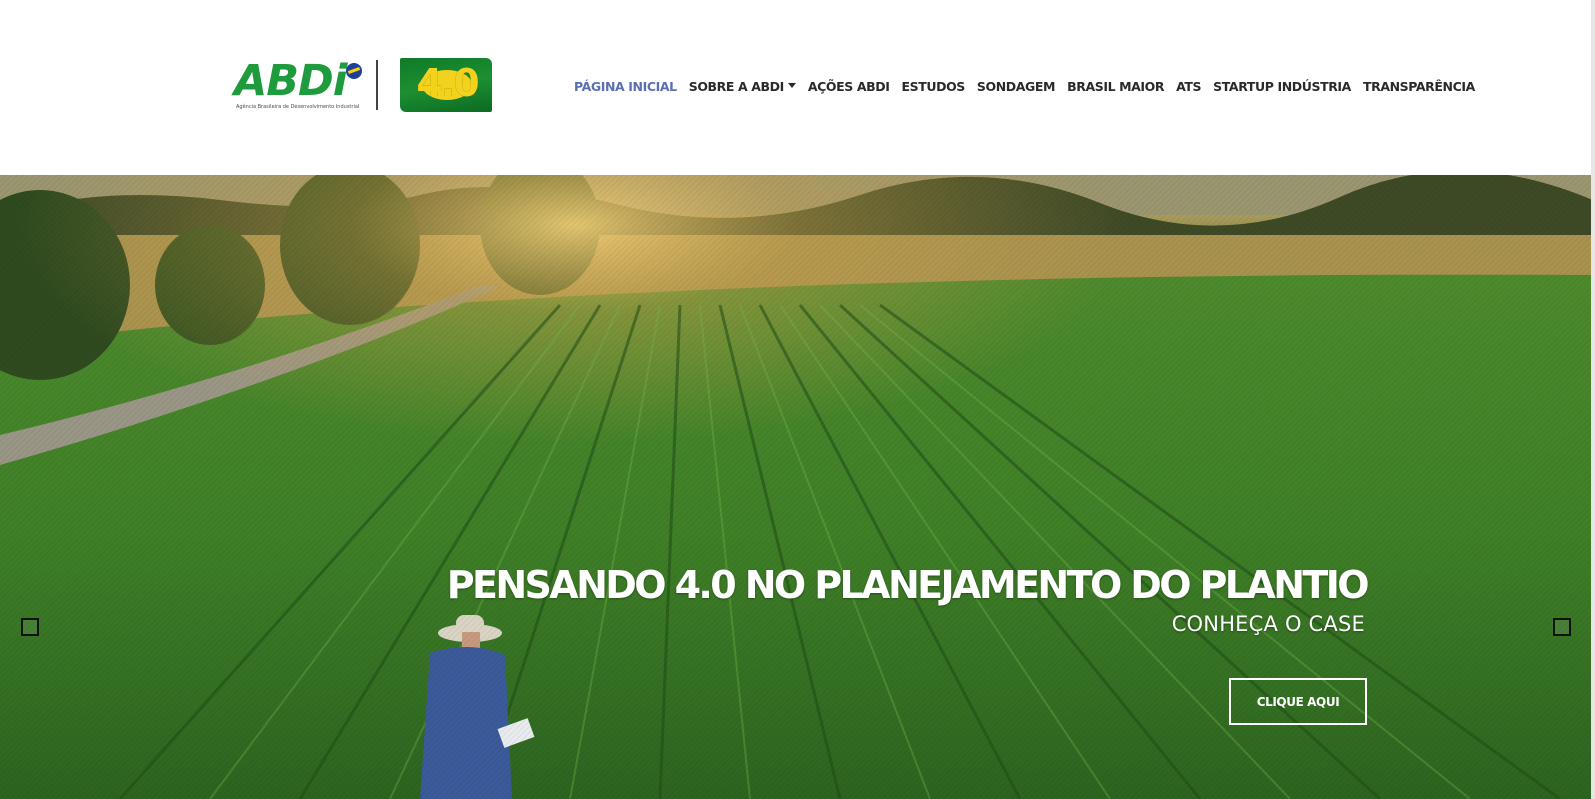  I want to click on logo-divider, so click(377, 85).